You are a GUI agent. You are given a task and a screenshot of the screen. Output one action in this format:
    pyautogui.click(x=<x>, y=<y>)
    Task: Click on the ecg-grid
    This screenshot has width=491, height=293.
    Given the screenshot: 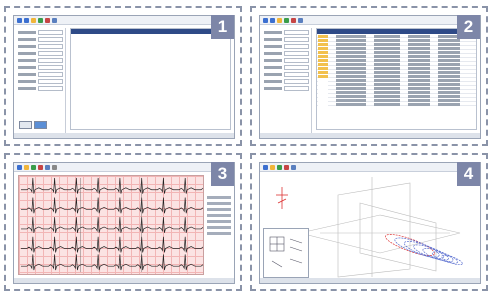 What is the action you would take?
    pyautogui.click(x=118, y=225)
    